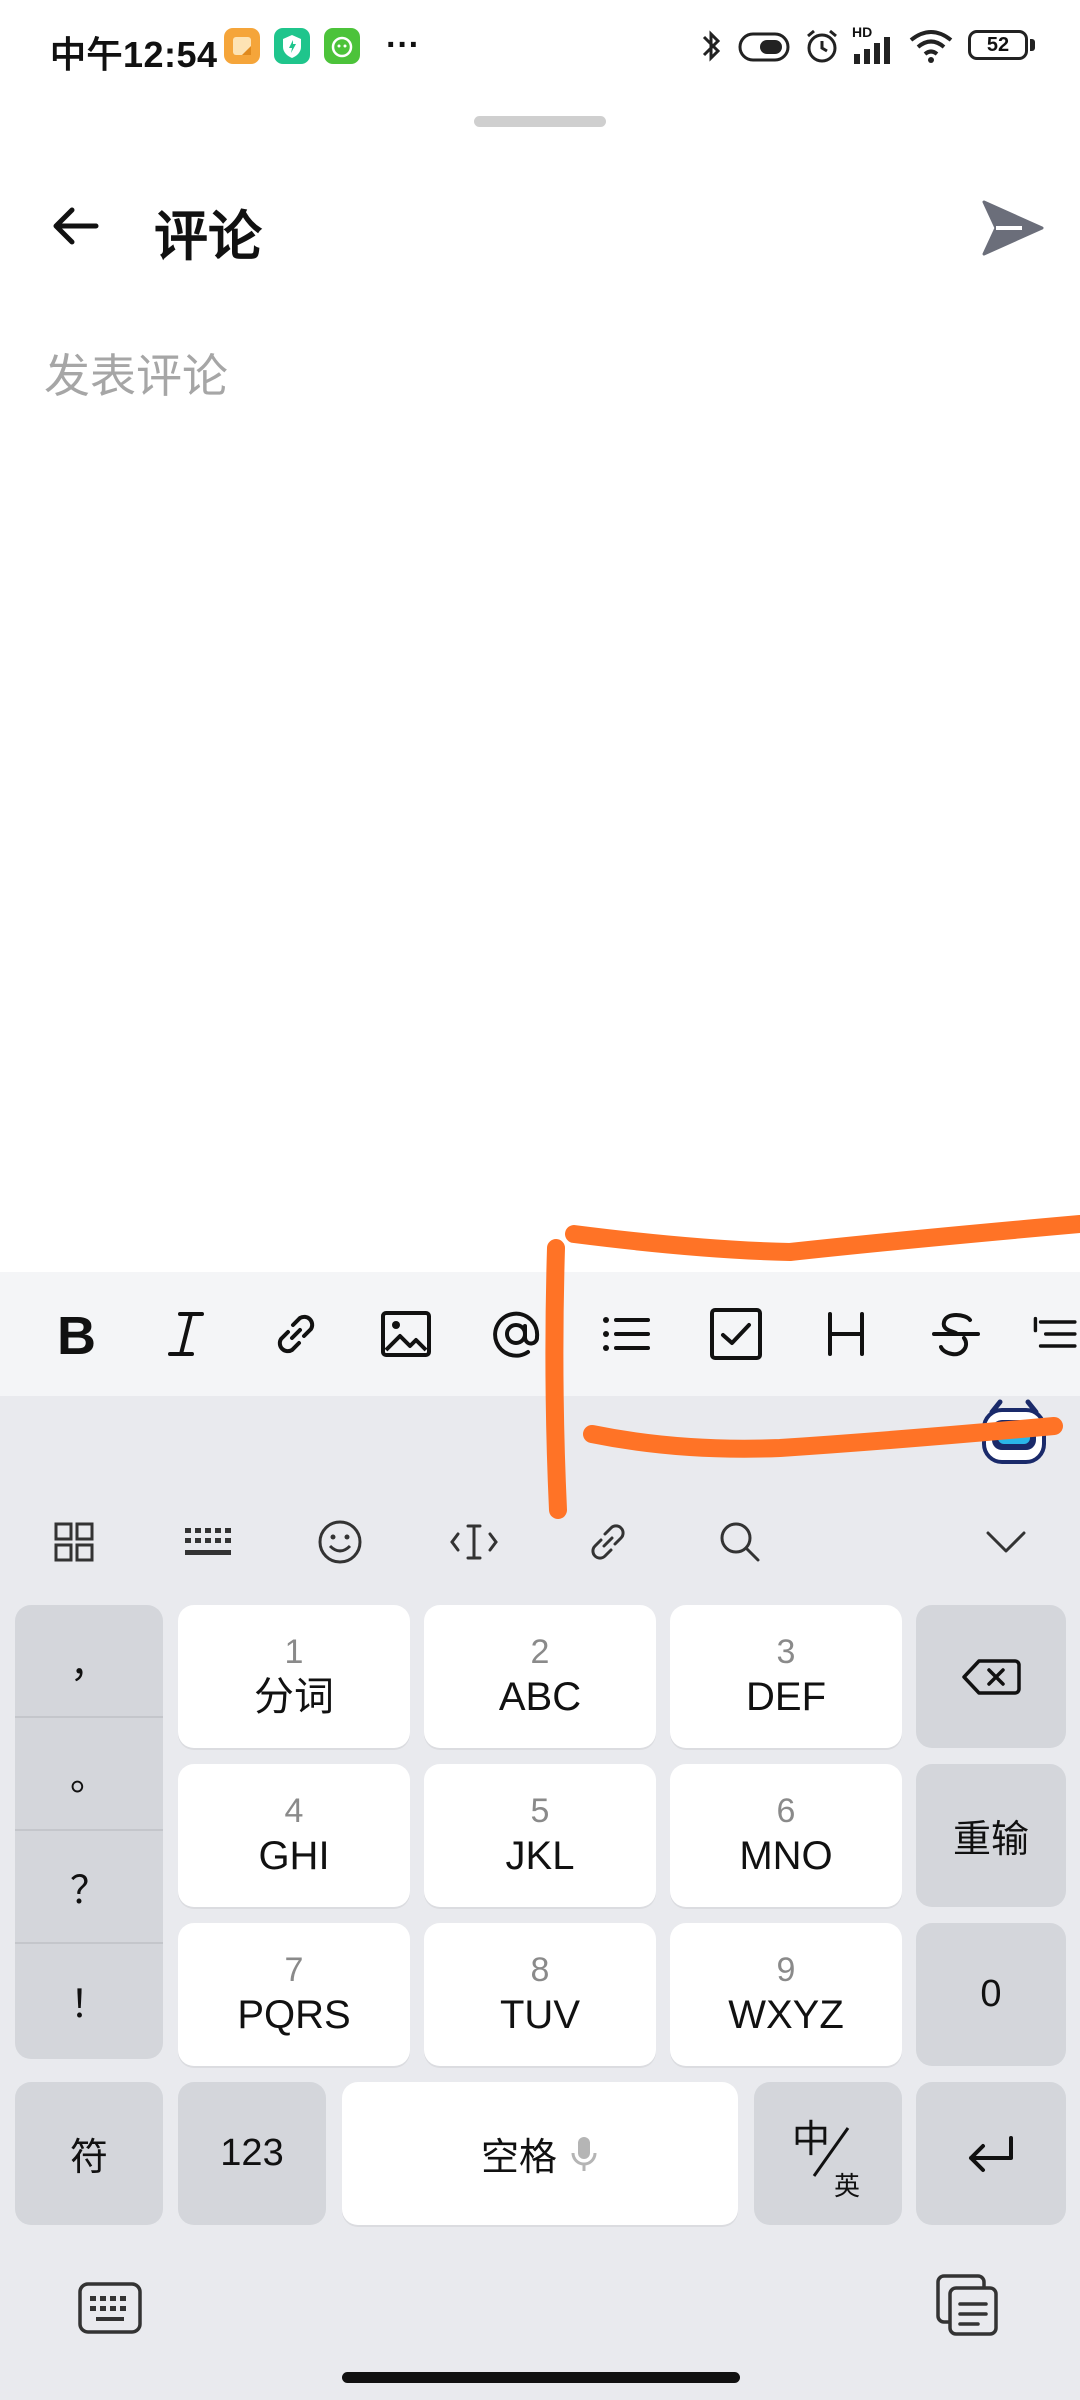  I want to click on signal-icon: HD, so click(874, 44).